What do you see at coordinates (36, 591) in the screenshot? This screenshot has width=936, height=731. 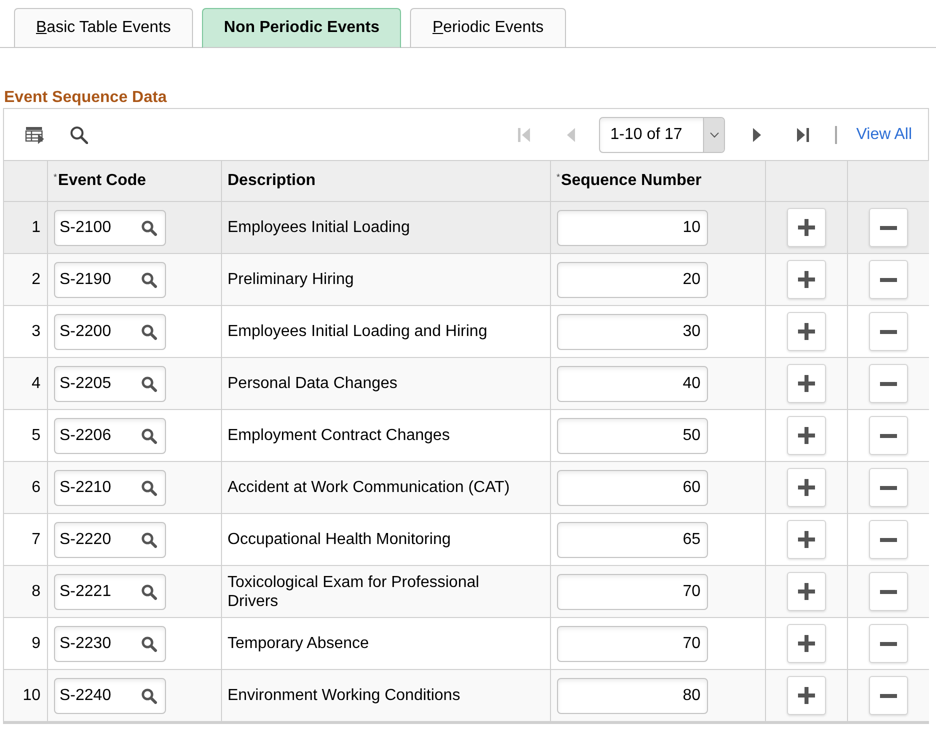 I see `row-number: 8` at bounding box center [36, 591].